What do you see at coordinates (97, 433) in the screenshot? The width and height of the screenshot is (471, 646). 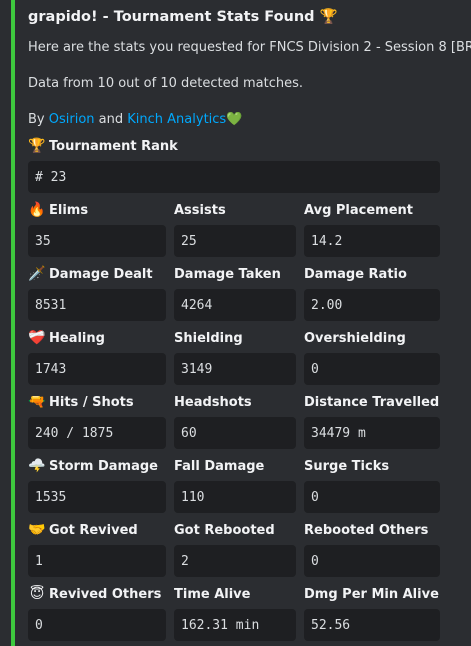 I see `field-value-hits-shots: 240 / 1875` at bounding box center [97, 433].